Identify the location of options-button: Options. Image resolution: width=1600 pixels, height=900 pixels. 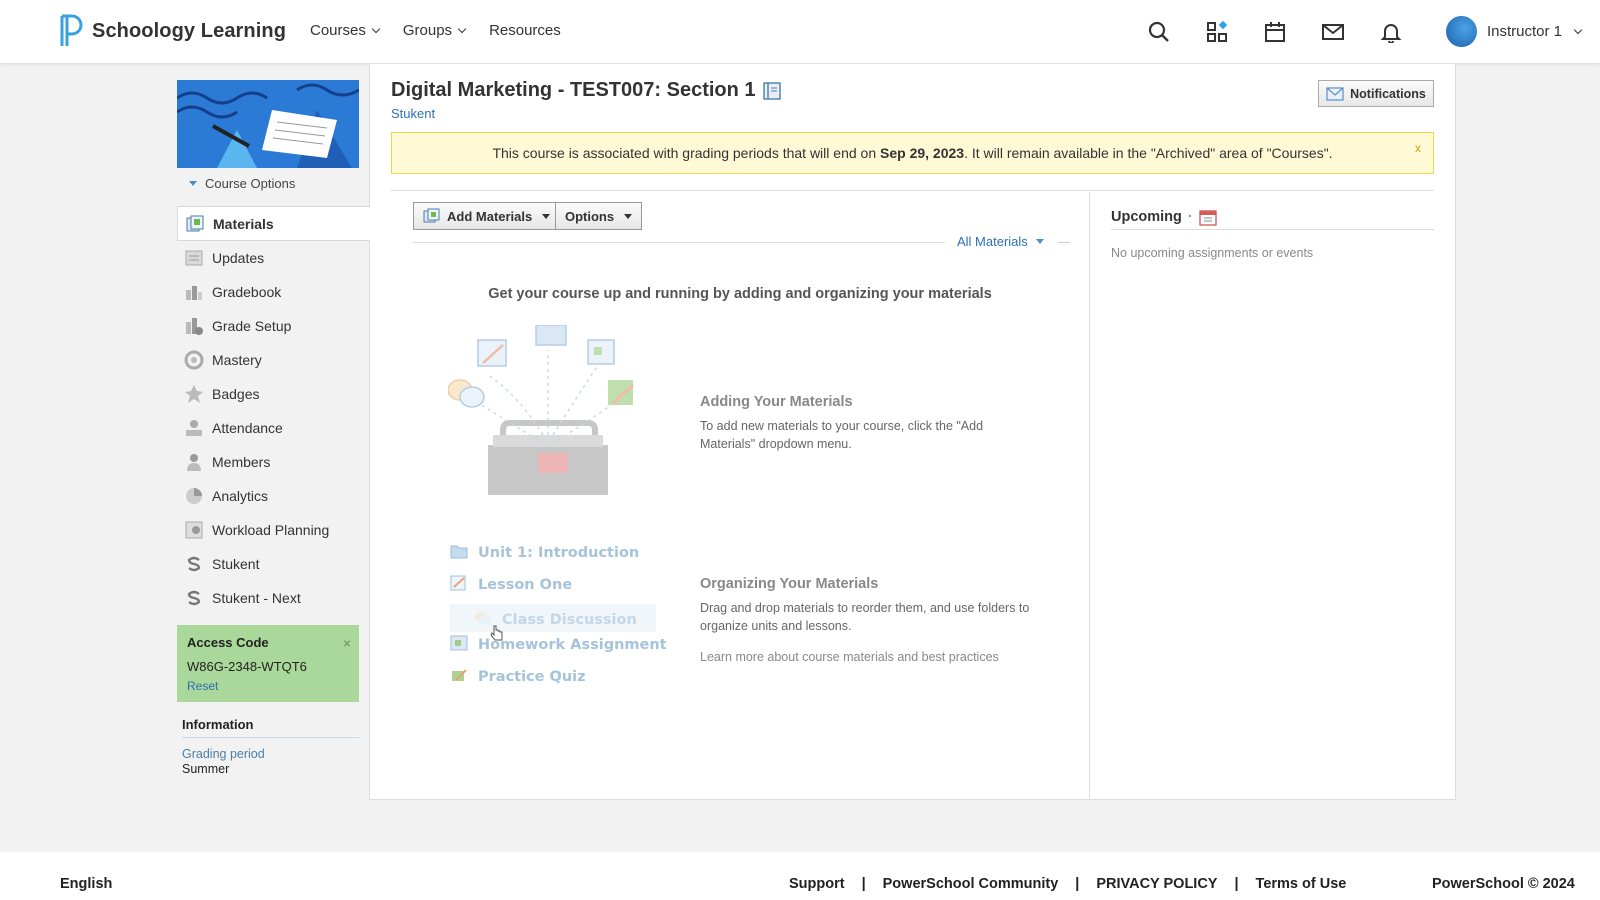
(599, 216).